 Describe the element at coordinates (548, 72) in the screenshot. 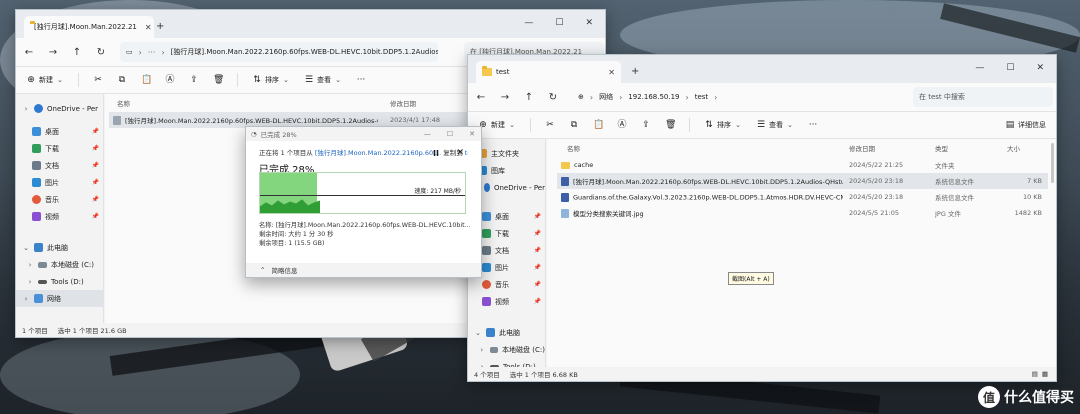

I see `tab-test: test ✕` at that location.